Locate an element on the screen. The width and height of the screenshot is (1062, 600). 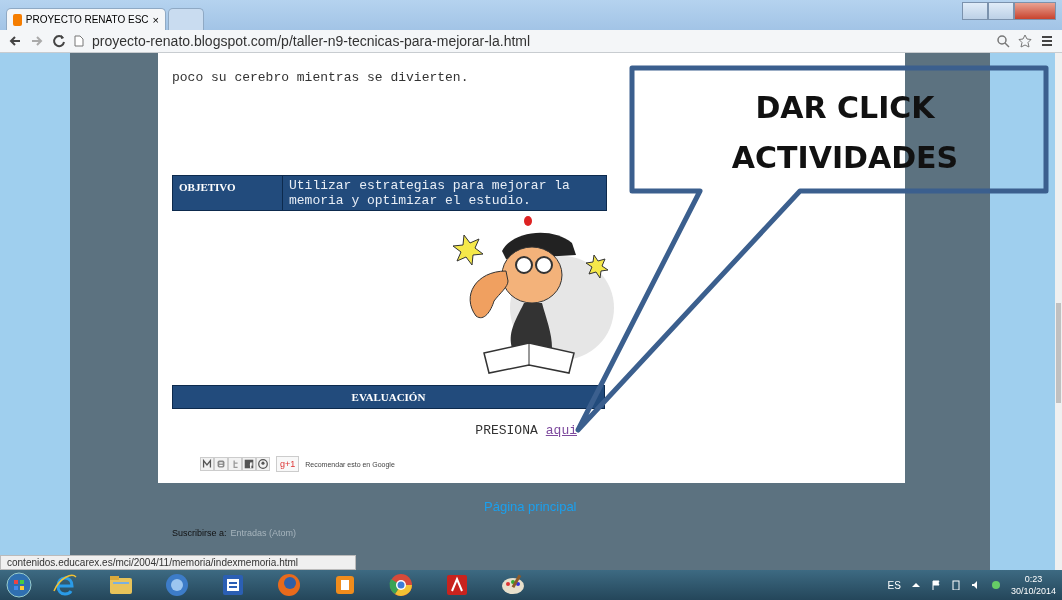
language-indicator: ES is located at coordinates (894, 585).